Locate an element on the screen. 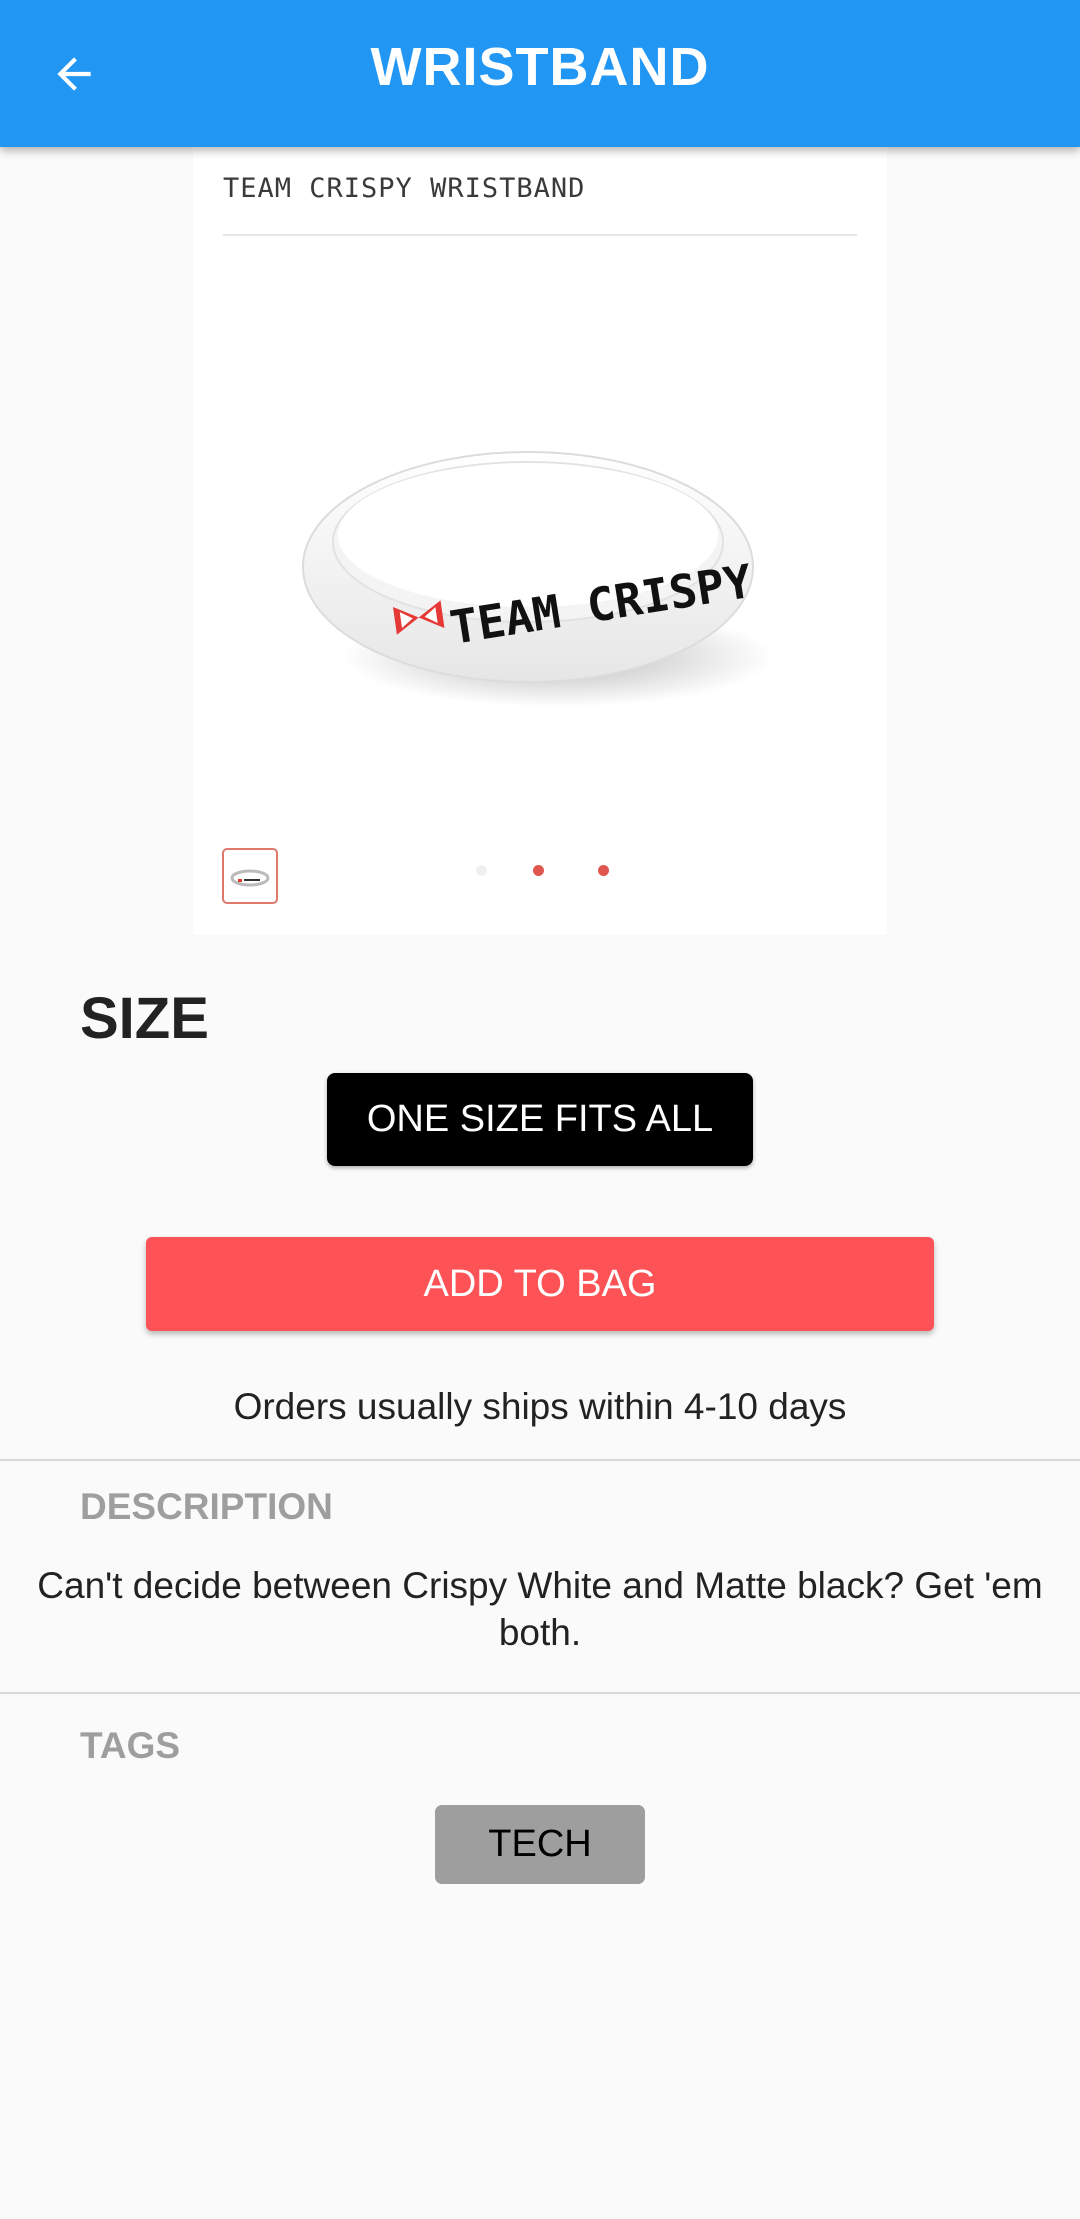 Image resolution: width=1080 pixels, height=2219 pixels. size-option-button: ONE SIZE FITS ALL is located at coordinates (540, 1119).